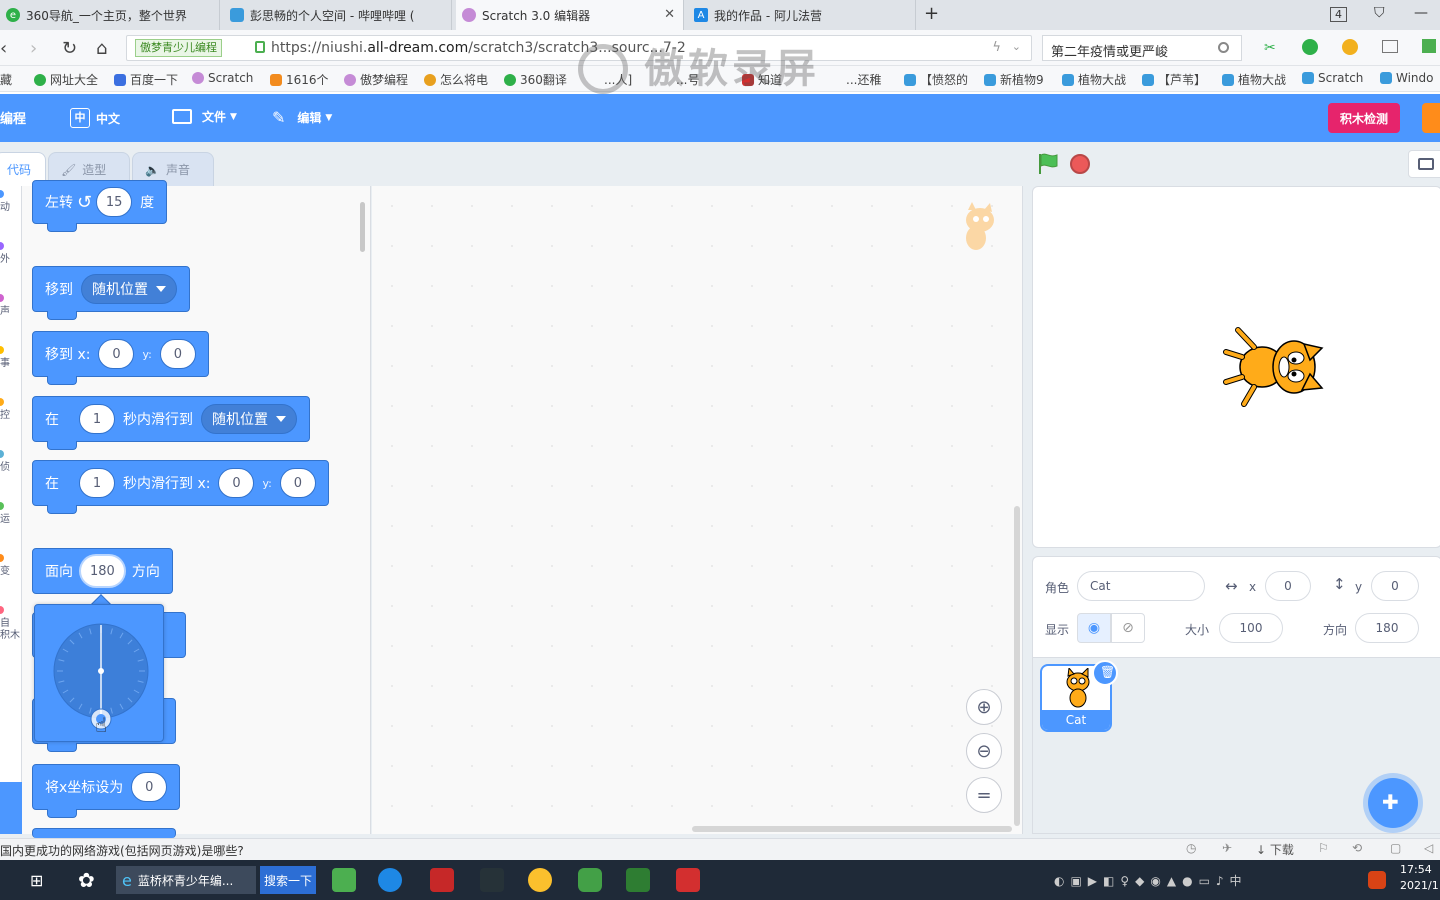 Image resolution: width=1440 pixels, height=900 pixels. Describe the element at coordinates (1393, 803) in the screenshot. I see `add-sprite-button: ✚` at that location.